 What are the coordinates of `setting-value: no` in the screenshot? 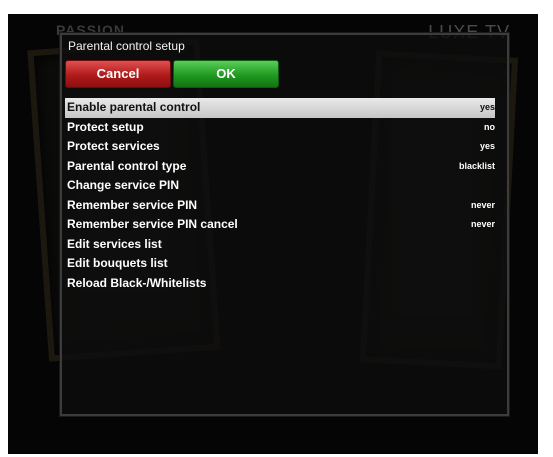 It's located at (489, 126).